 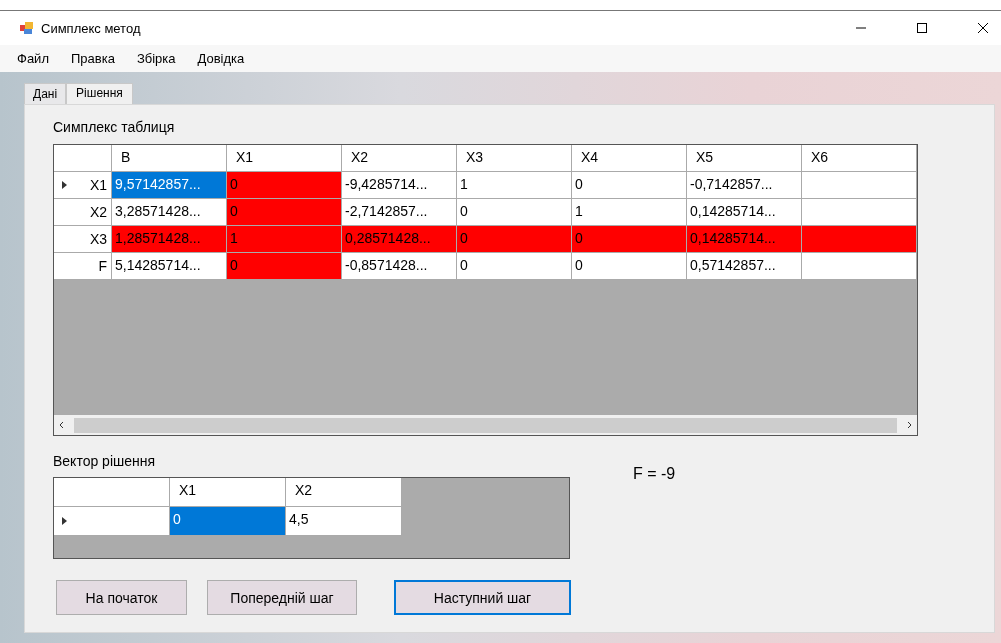 What do you see at coordinates (482, 597) in the screenshot?
I see `button: Наступний шаг` at bounding box center [482, 597].